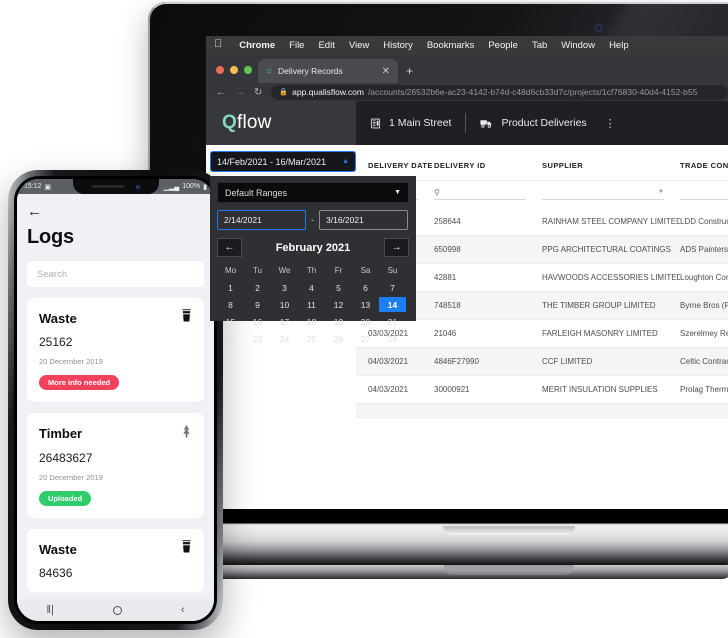  I want to click on calendar-day: 16, so click(257, 321).